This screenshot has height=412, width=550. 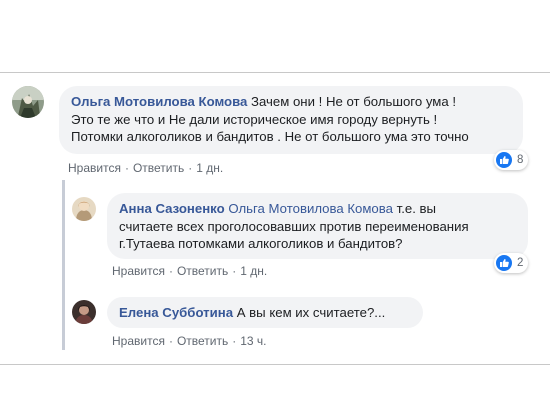 I want to click on comment-author-link: Елена Субботина, so click(x=176, y=312).